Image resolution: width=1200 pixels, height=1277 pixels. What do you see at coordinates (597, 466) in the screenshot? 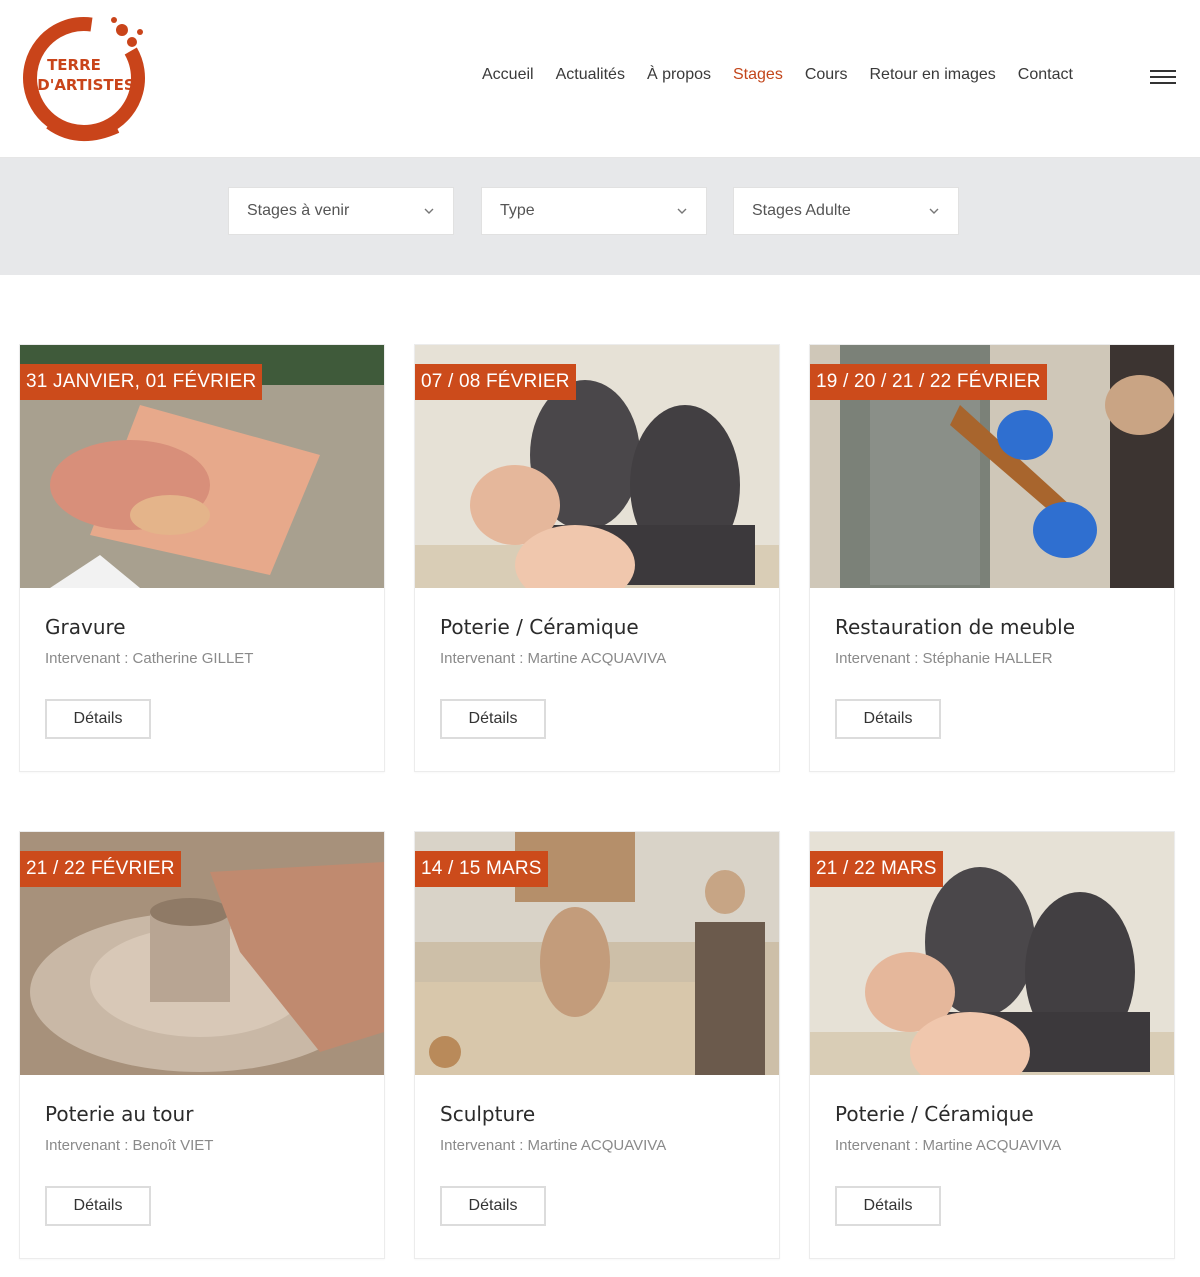
I see `stage-image-poterie: 07 / 08 FÉVRIER` at bounding box center [597, 466].